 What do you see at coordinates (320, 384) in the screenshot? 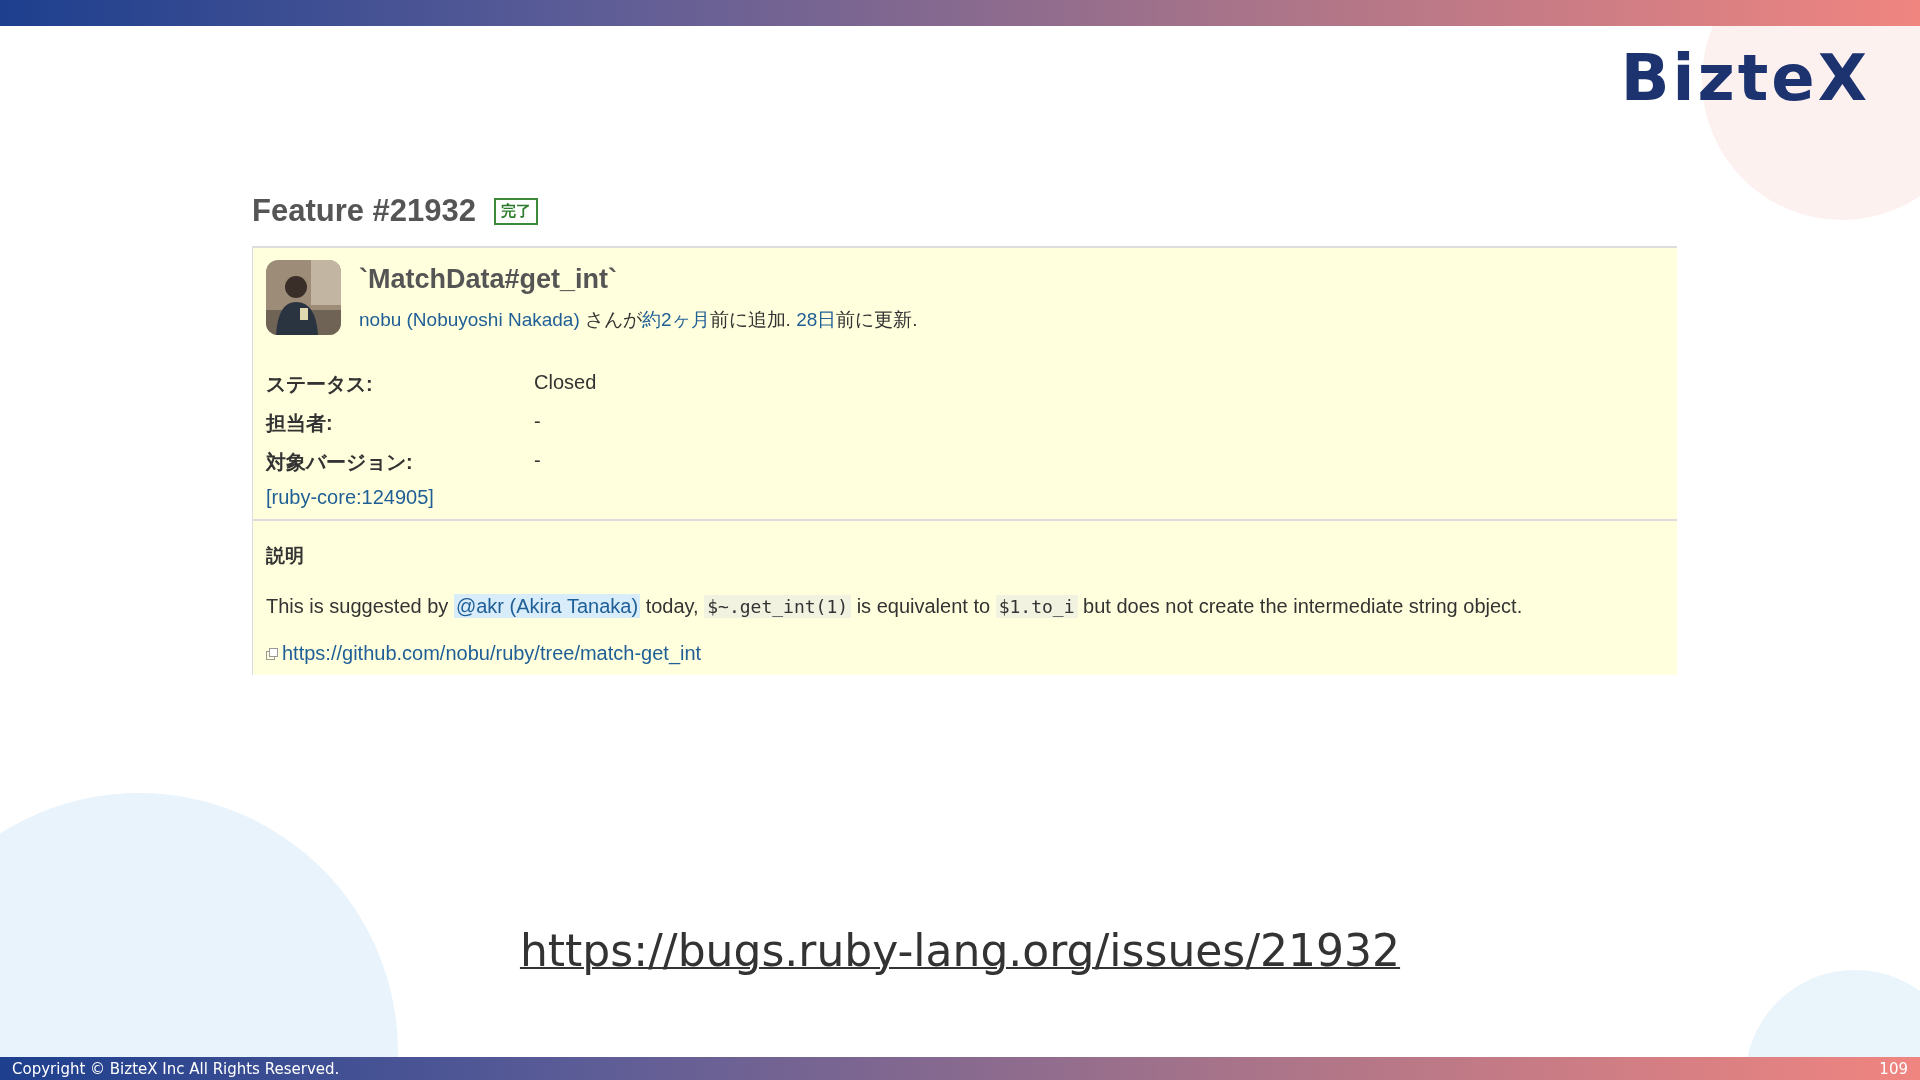
I see `attribute-label: ステータス:` at bounding box center [320, 384].